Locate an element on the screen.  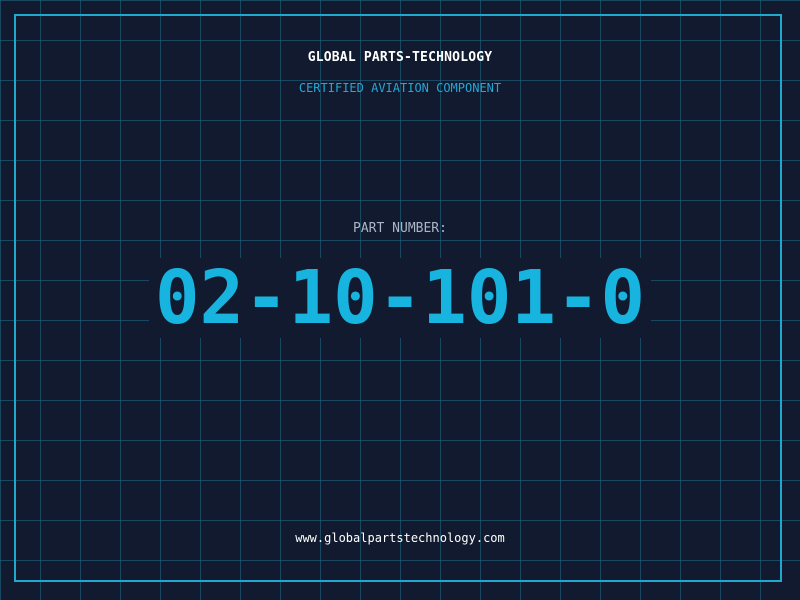
part-number-label: PART NUMBER: is located at coordinates (400, 228).